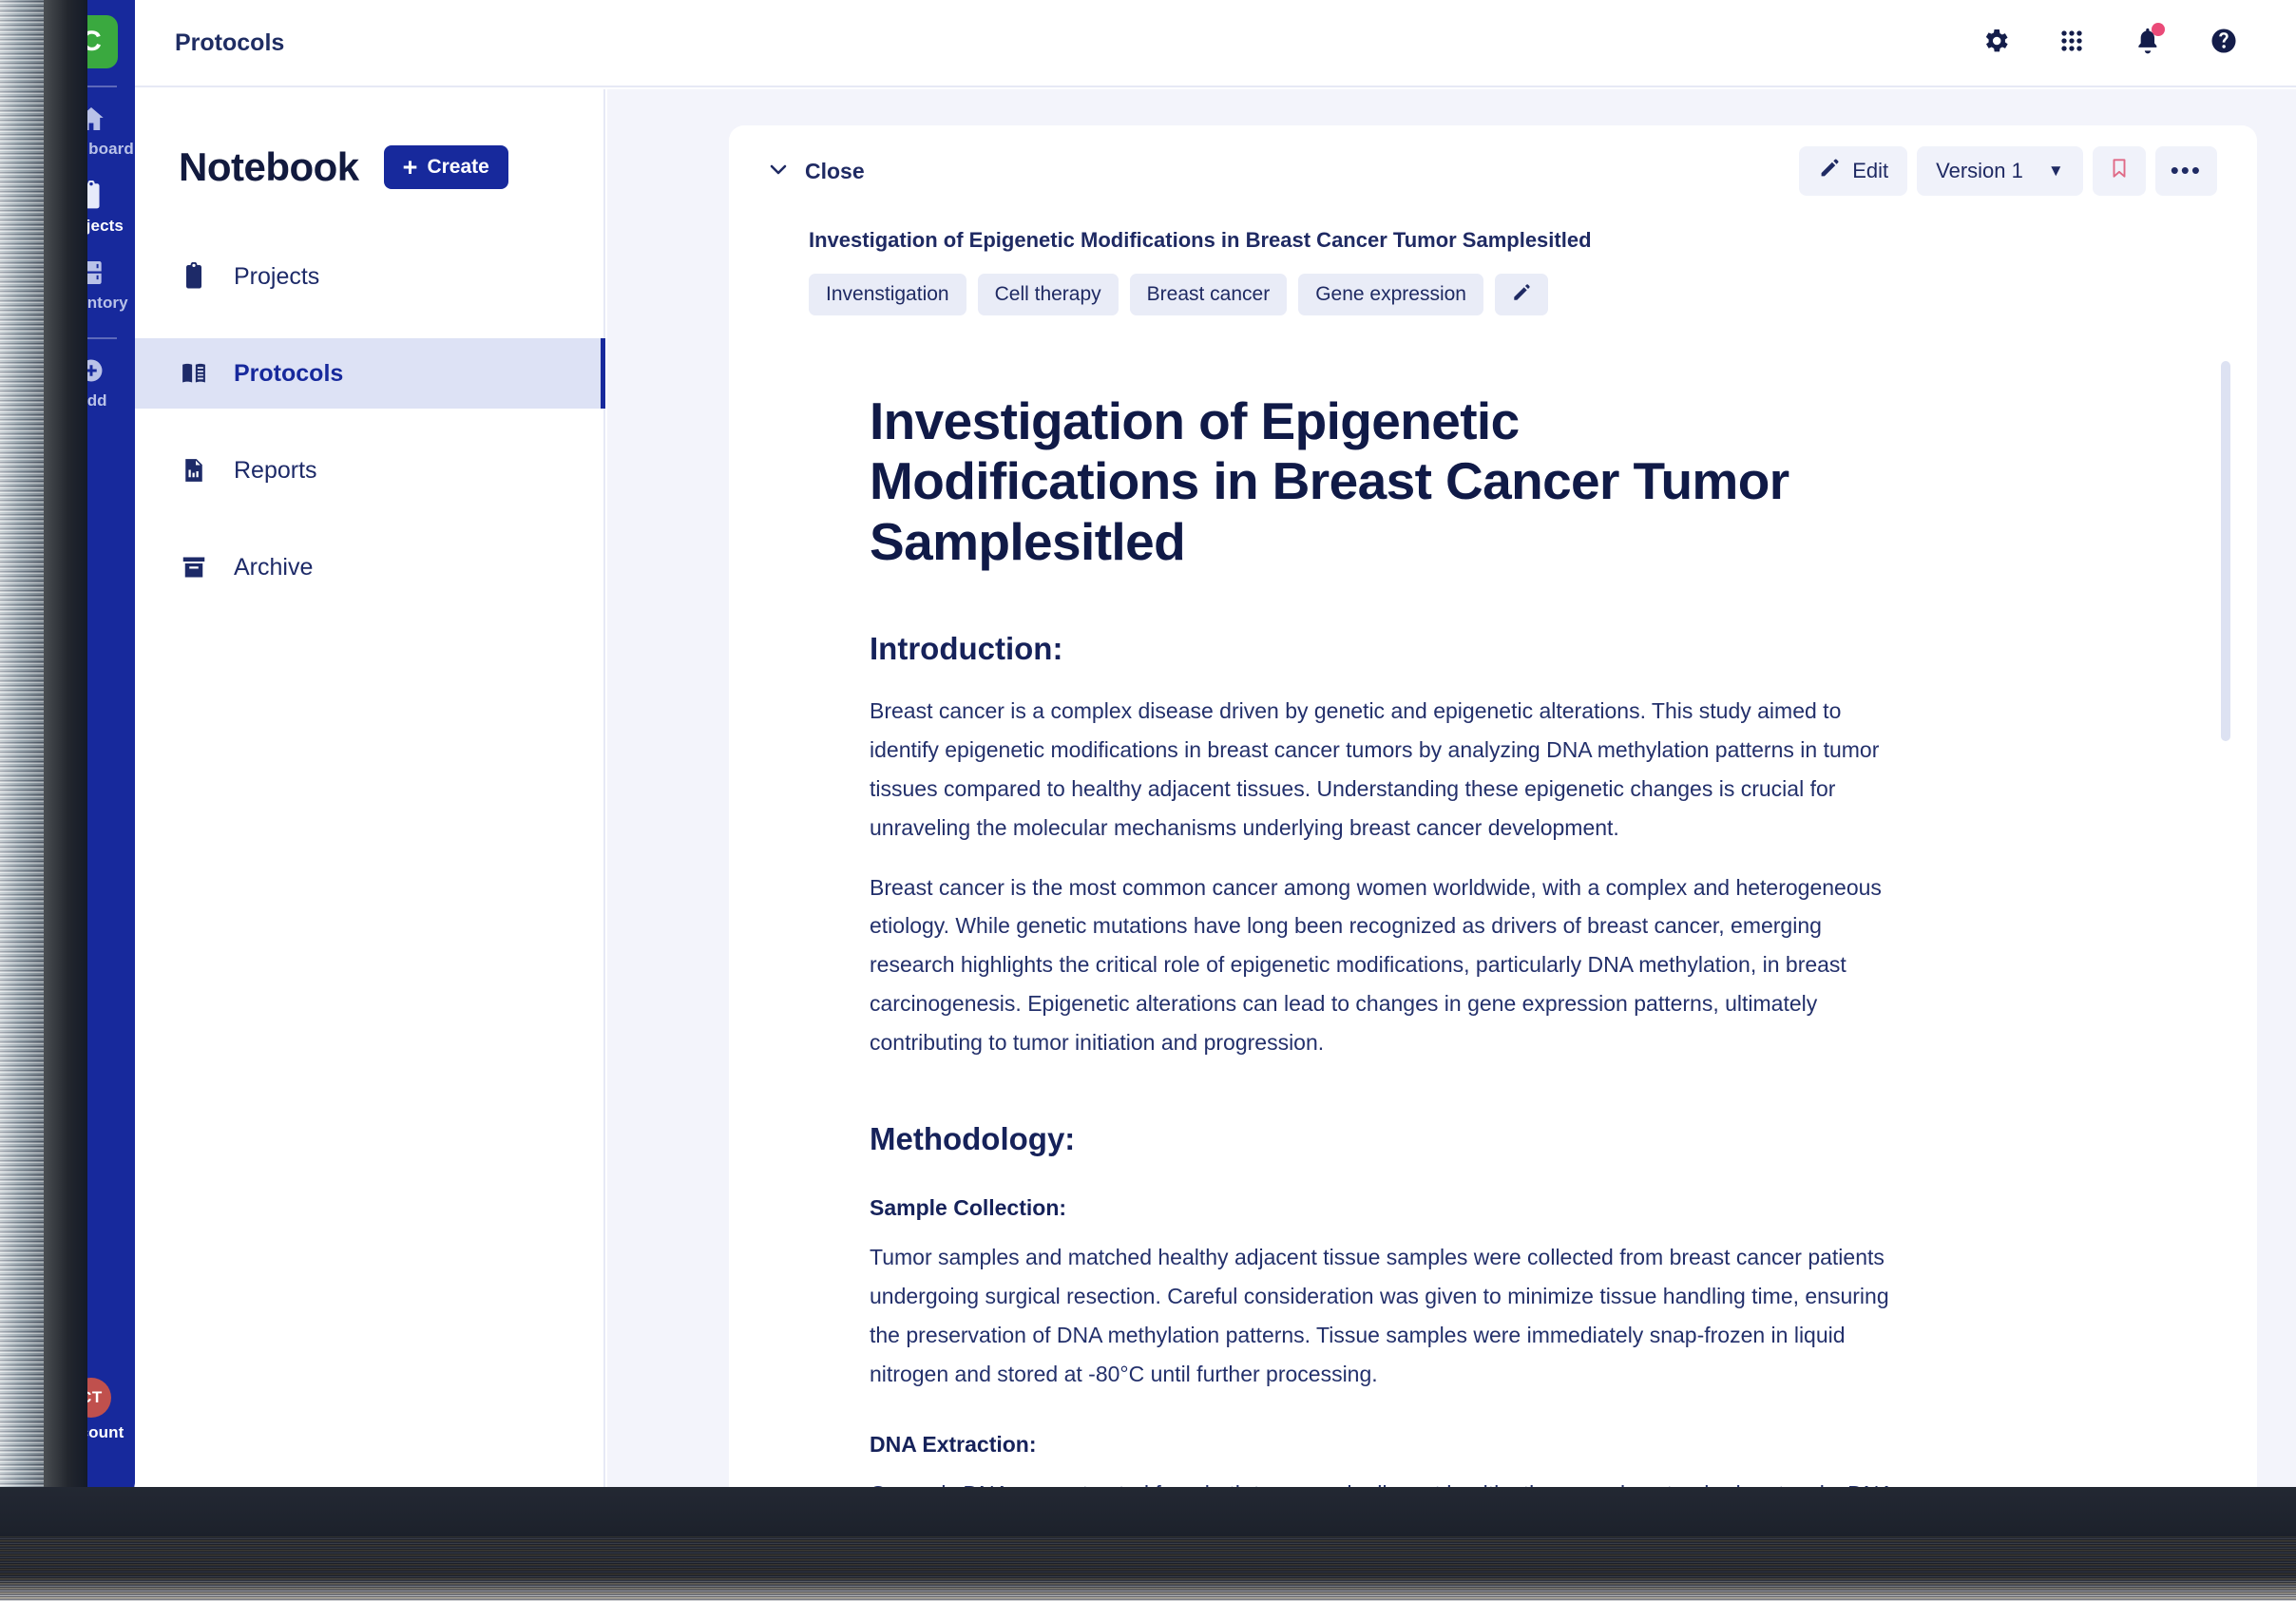  Describe the element at coordinates (410, 166) in the screenshot. I see `plus-icon: +` at that location.